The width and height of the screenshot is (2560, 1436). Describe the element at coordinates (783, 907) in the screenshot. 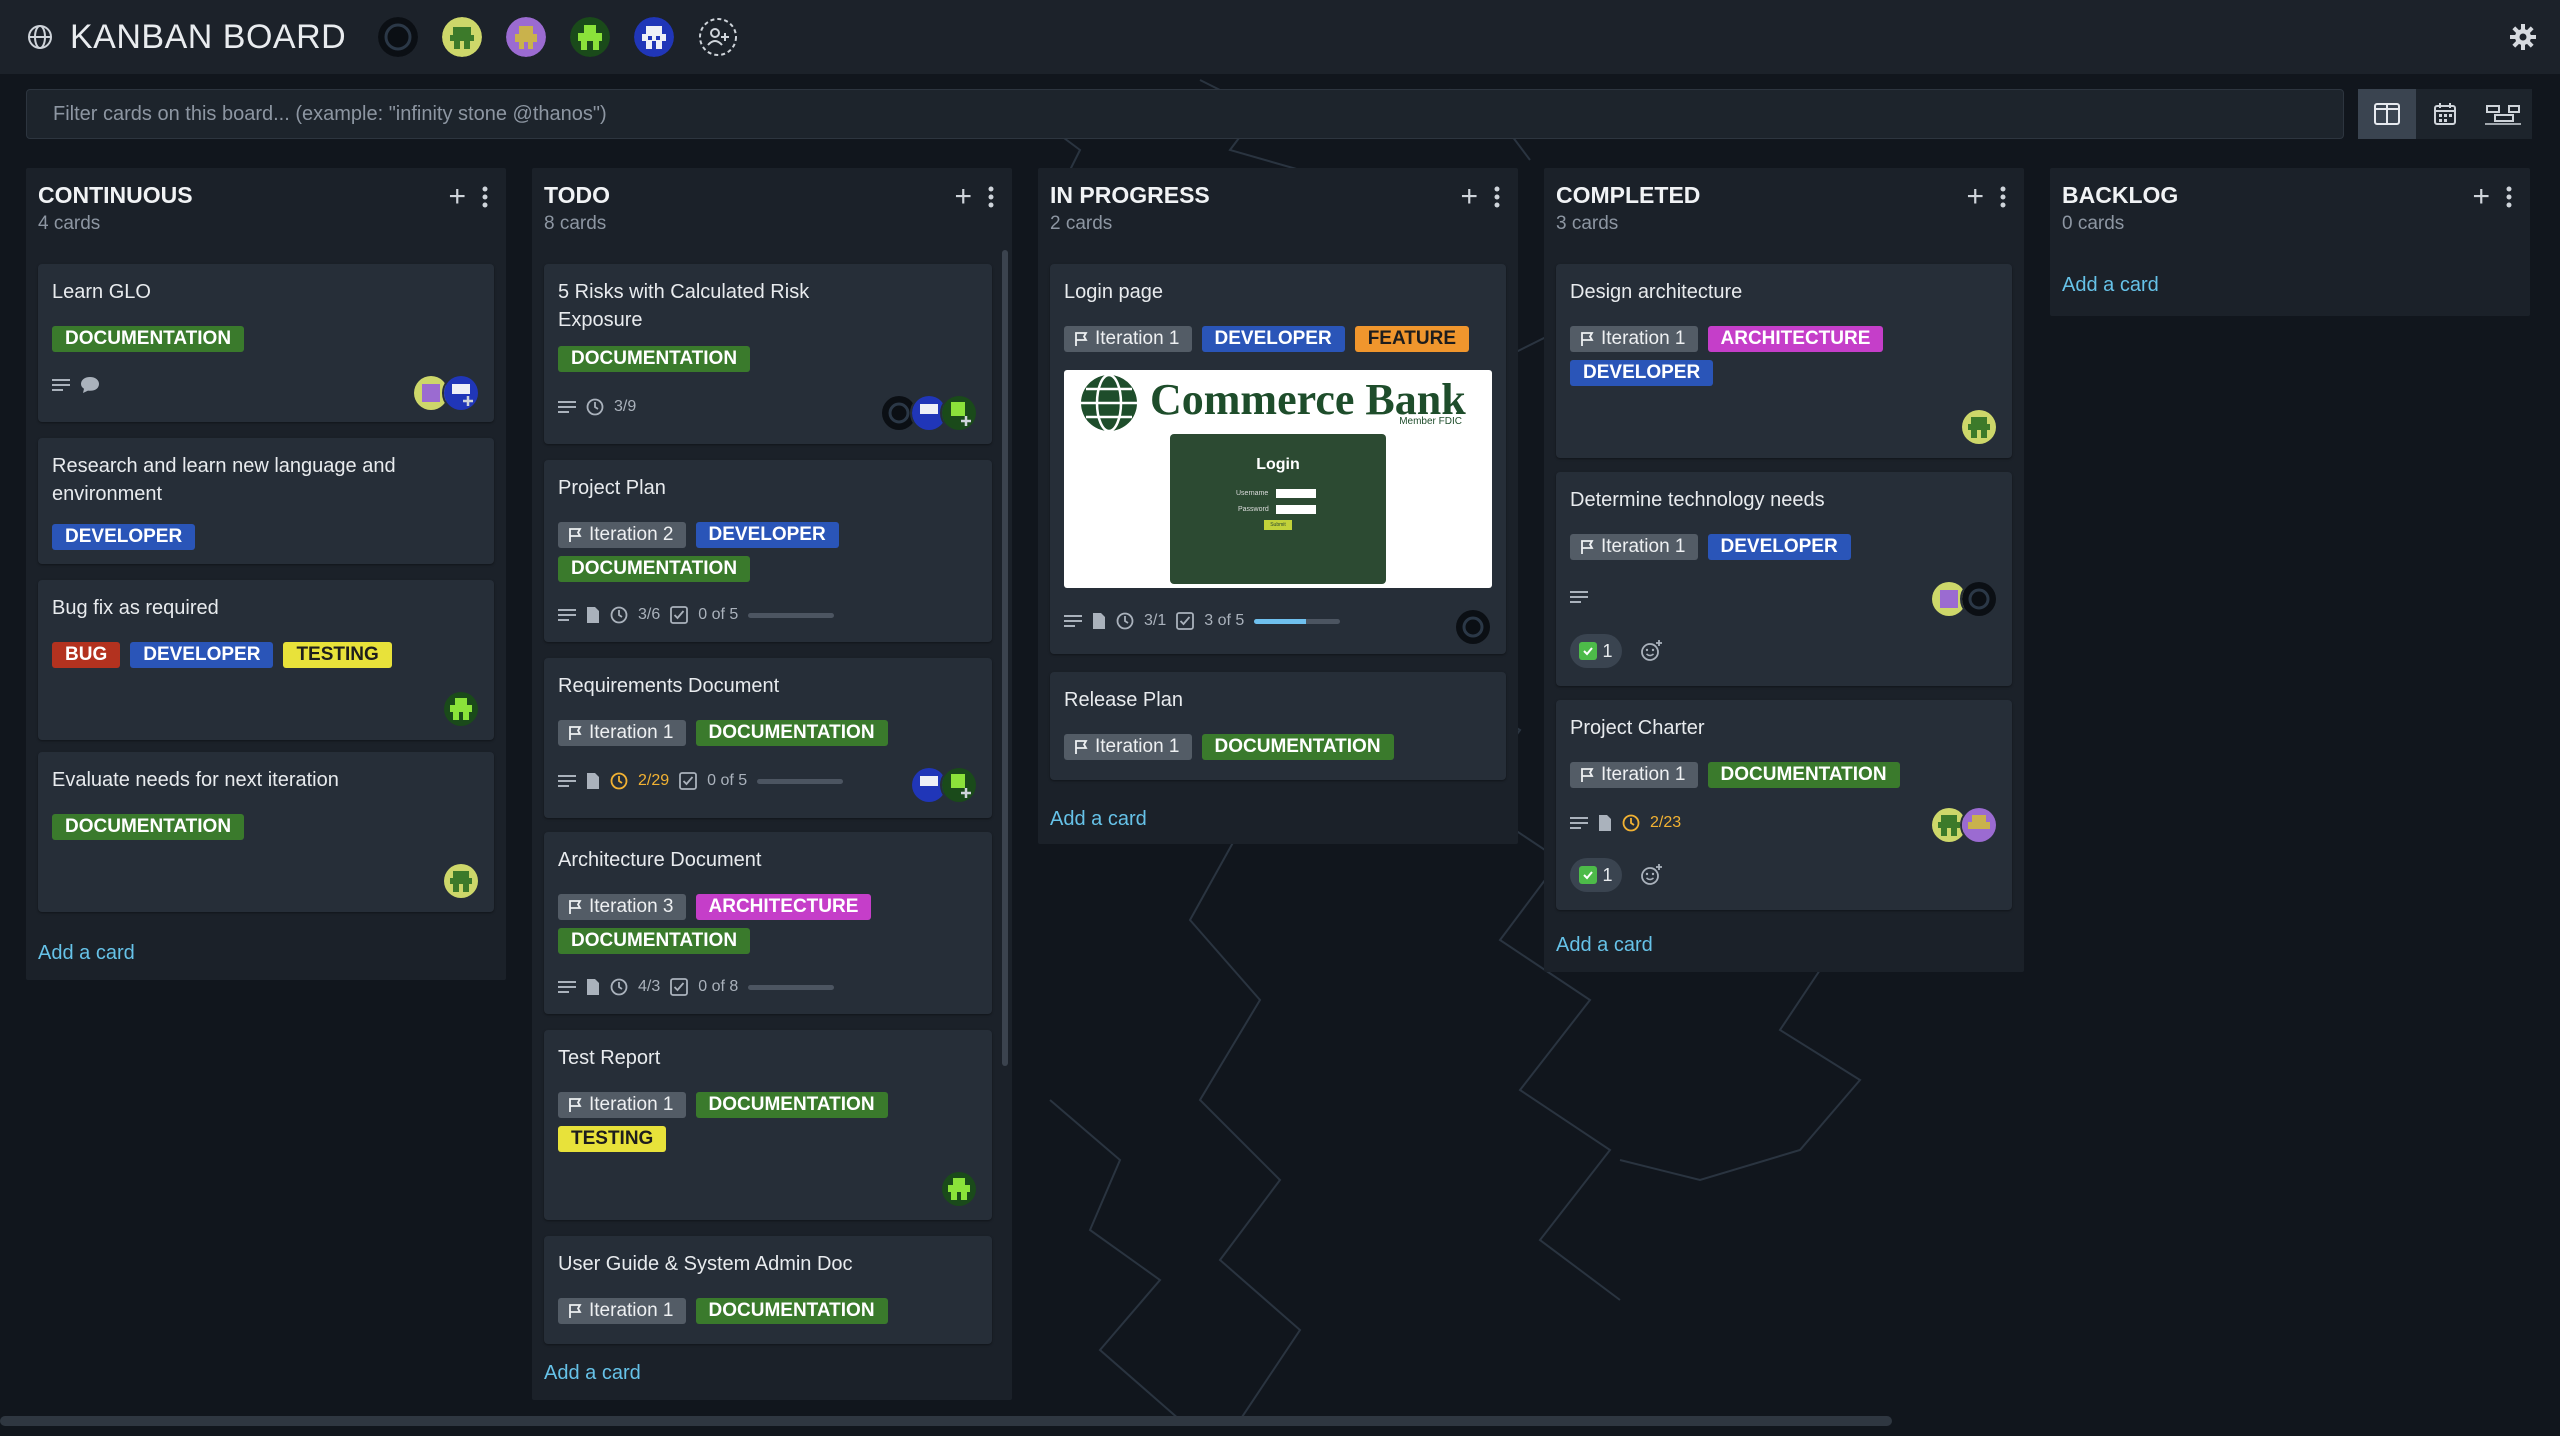

I see `label-architecture: ARCHITECTURE` at that location.